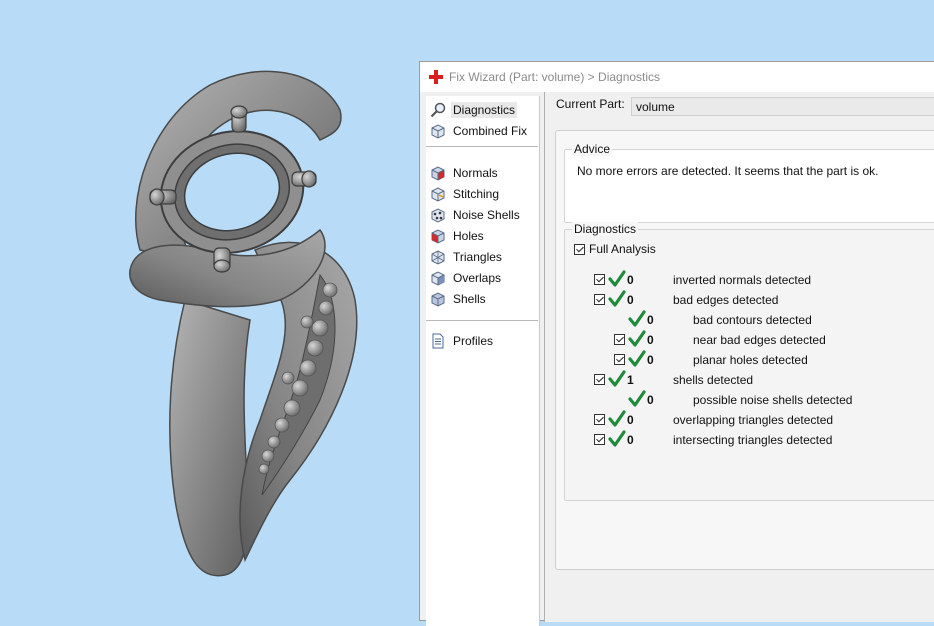  I want to click on diagnostic-row-bad-contours: 0 bad contours detected, so click(749, 320).